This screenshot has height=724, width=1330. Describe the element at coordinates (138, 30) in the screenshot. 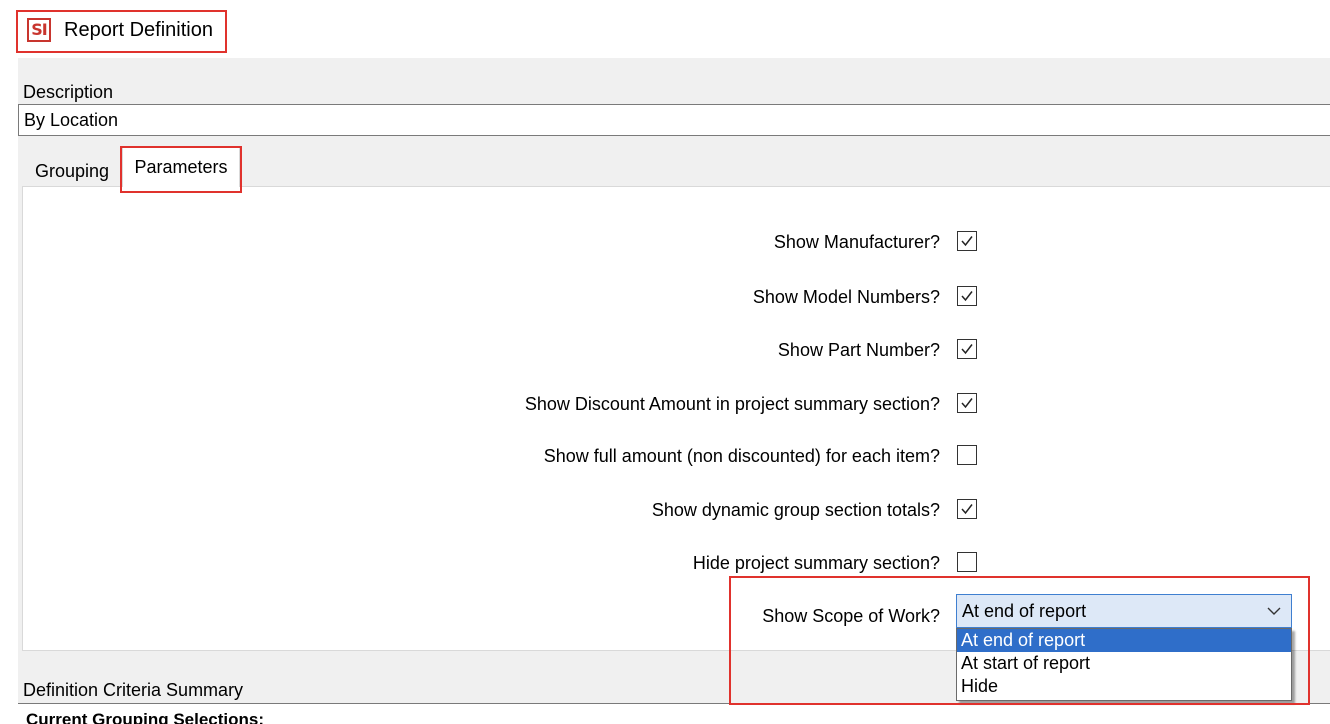

I see `window-title: Report Definition` at that location.